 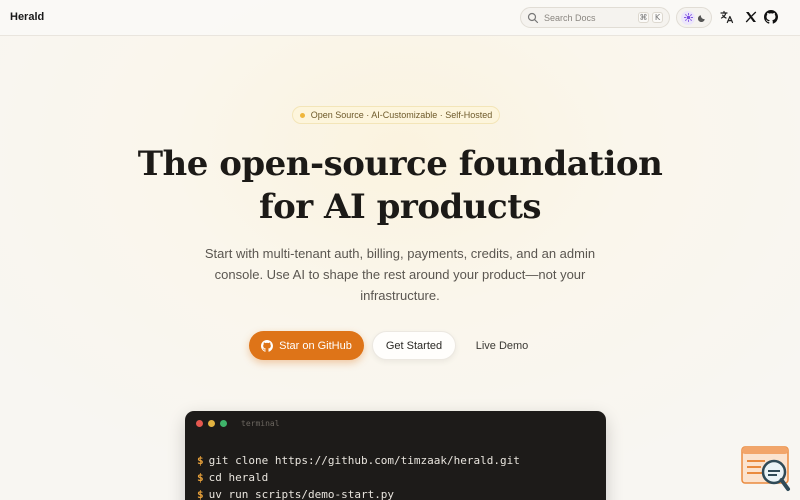 What do you see at coordinates (400, 207) in the screenshot?
I see `headline-line-2: for AI products` at bounding box center [400, 207].